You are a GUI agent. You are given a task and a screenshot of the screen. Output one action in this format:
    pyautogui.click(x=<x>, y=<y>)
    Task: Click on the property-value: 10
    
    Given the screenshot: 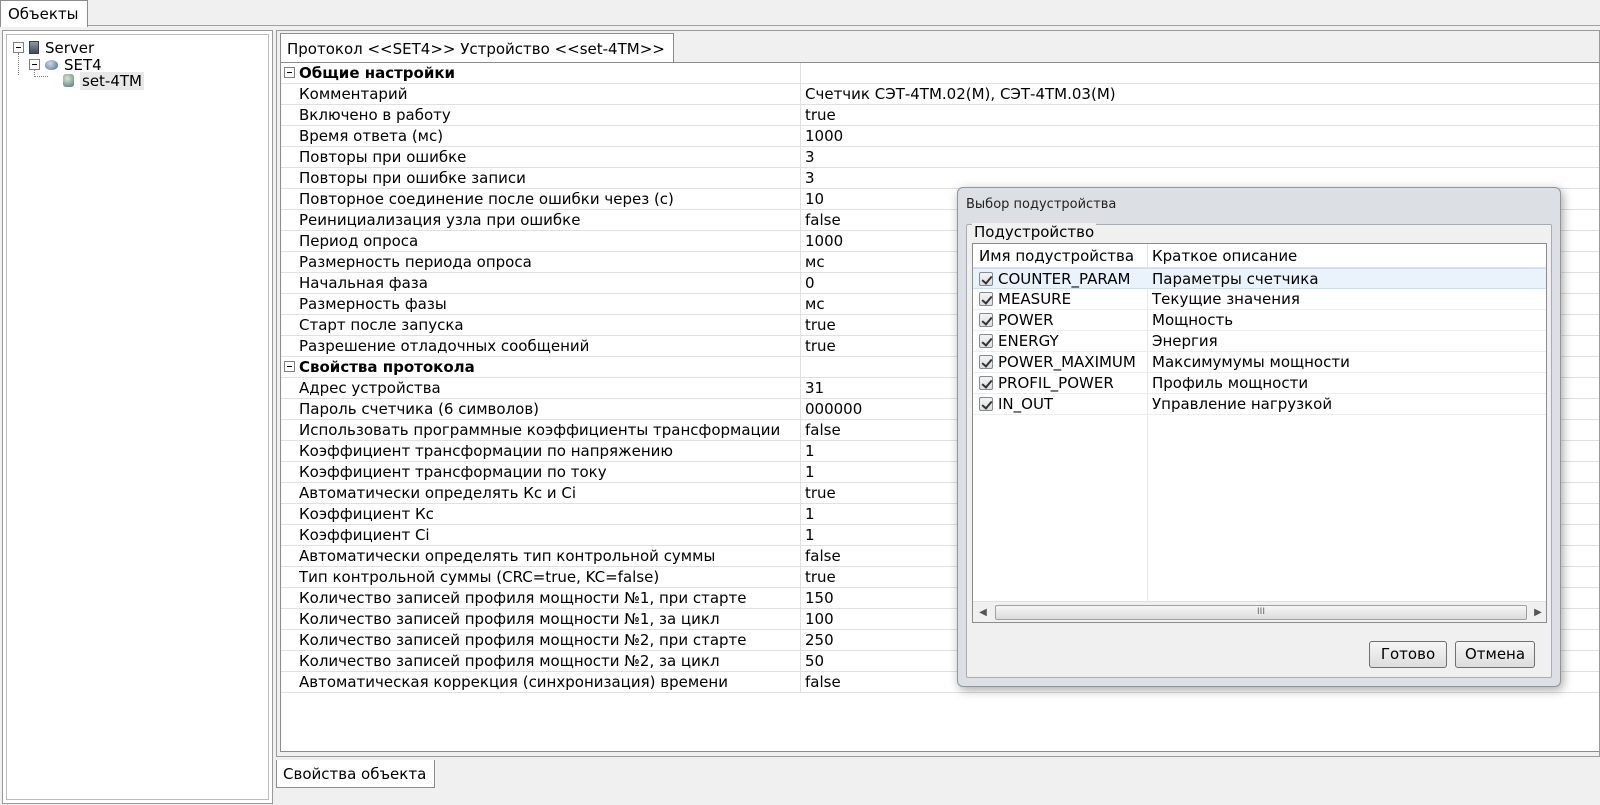 What is the action you would take?
    pyautogui.click(x=814, y=199)
    